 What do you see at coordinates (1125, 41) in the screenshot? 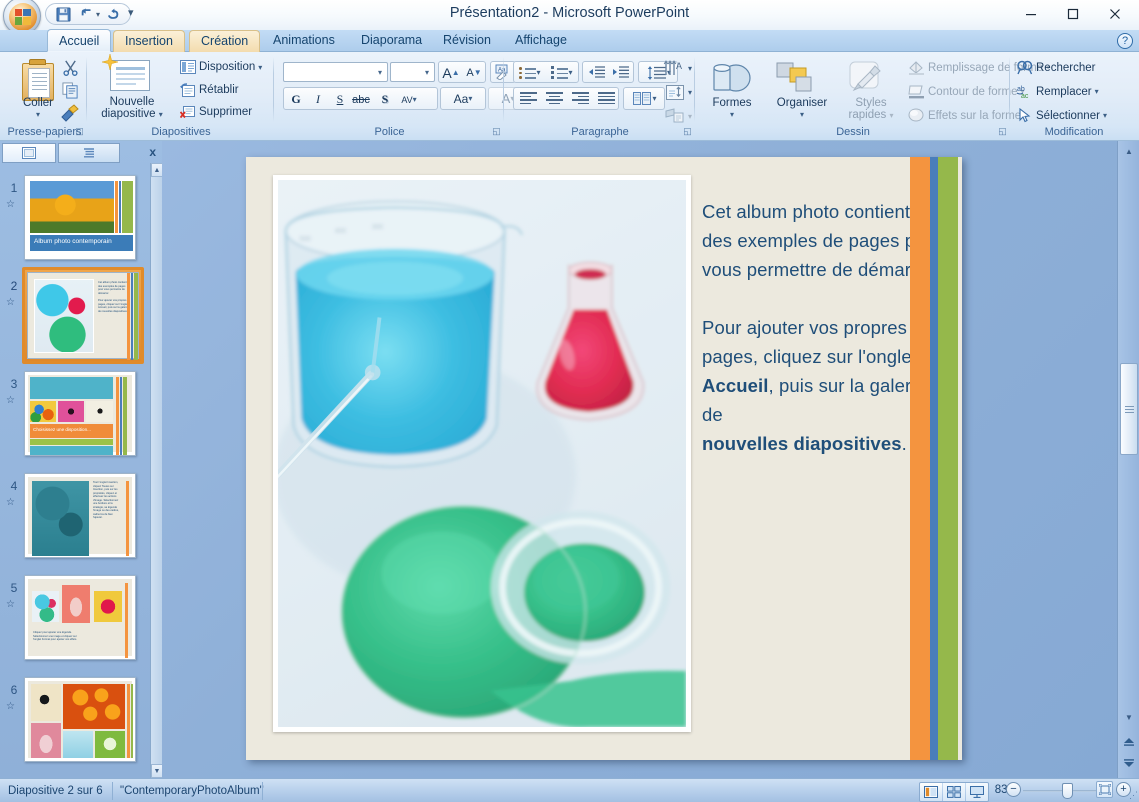
I see `help-icon: ?` at bounding box center [1125, 41].